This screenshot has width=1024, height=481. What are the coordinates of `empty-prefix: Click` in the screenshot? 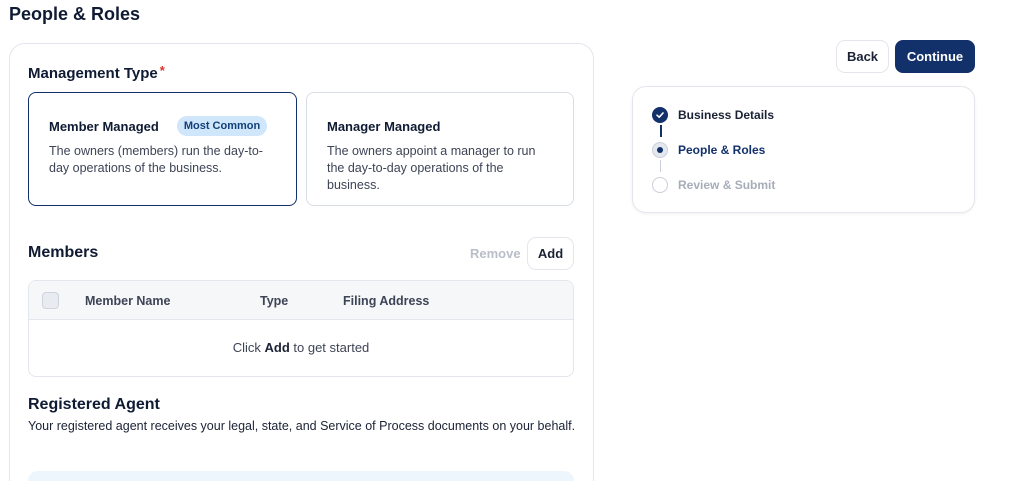 It's located at (248, 347).